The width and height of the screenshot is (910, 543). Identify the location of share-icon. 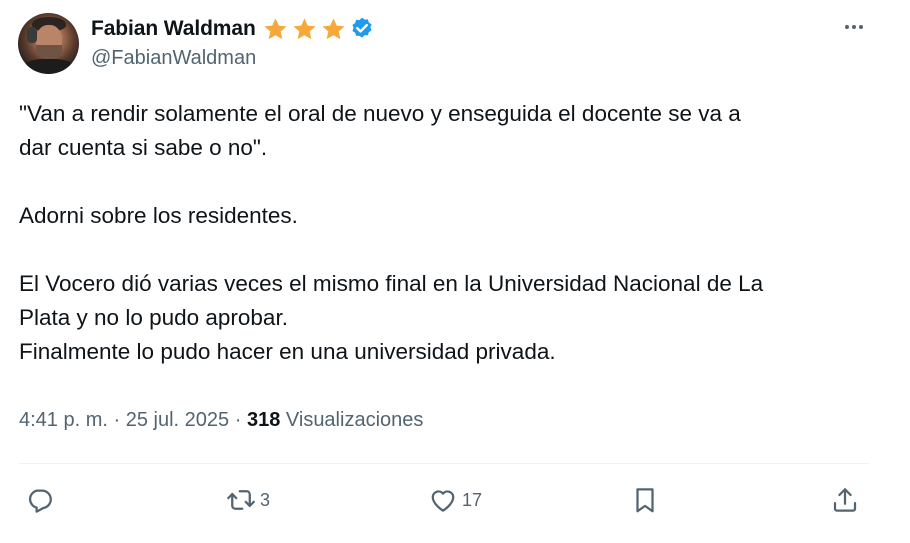
(845, 500).